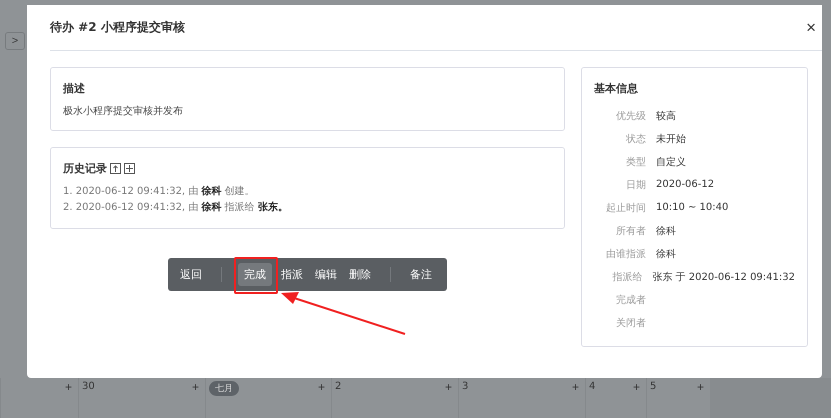 The width and height of the screenshot is (831, 418). What do you see at coordinates (671, 162) in the screenshot?
I see `info-value: 自定义` at bounding box center [671, 162].